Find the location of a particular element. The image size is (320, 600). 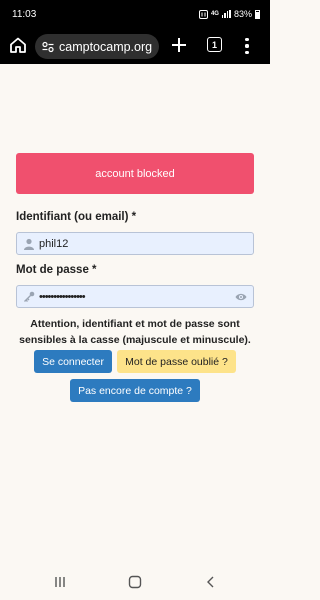

network-type: 4G is located at coordinates (214, 14).